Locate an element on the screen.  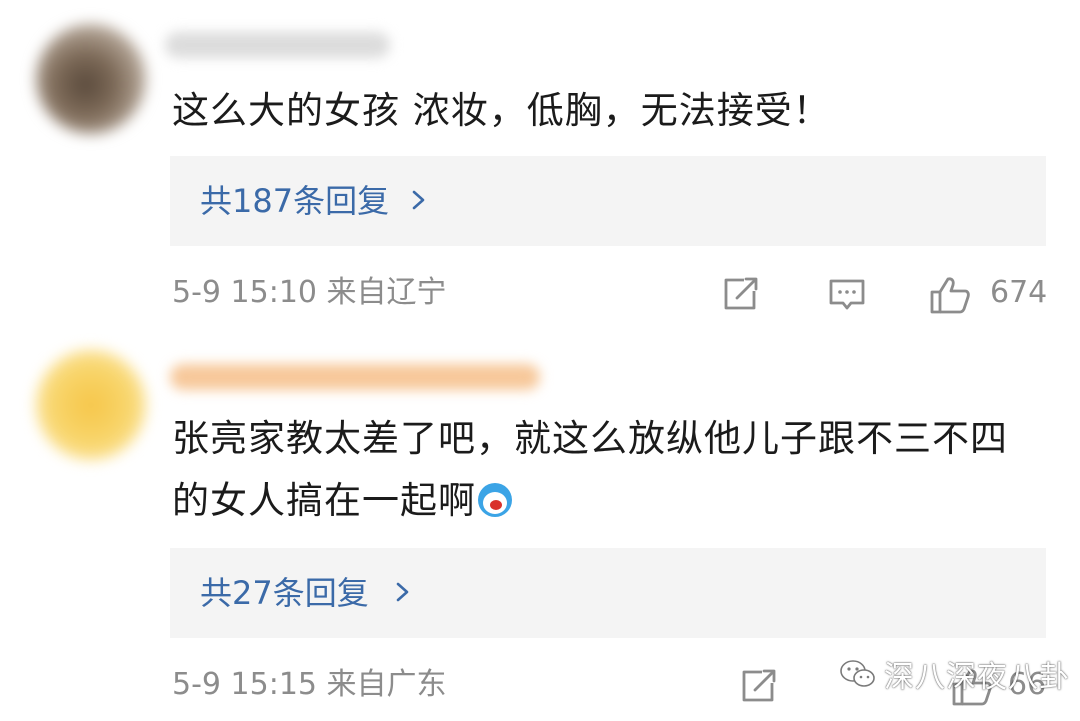
doraemon-emoji is located at coordinates (495, 500).